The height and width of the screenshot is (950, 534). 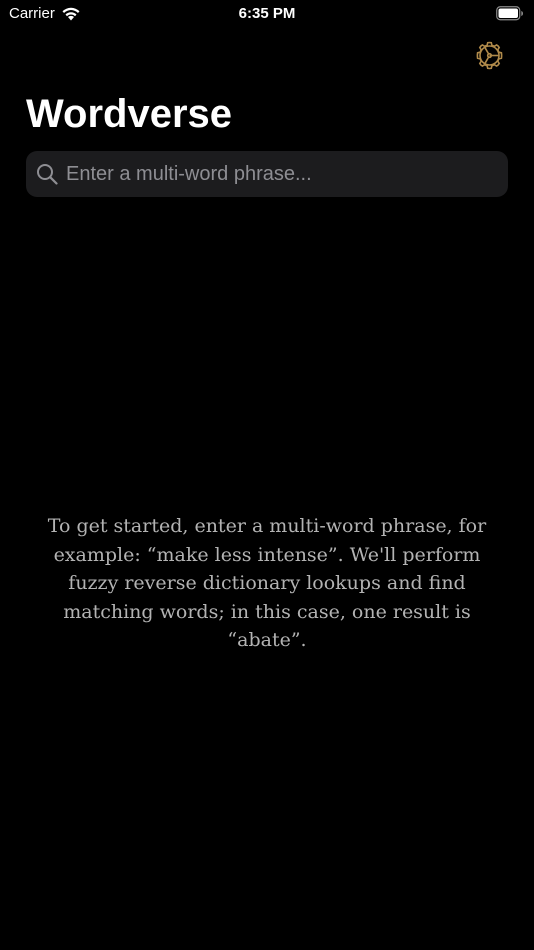 I want to click on battery-icon, so click(x=510, y=13).